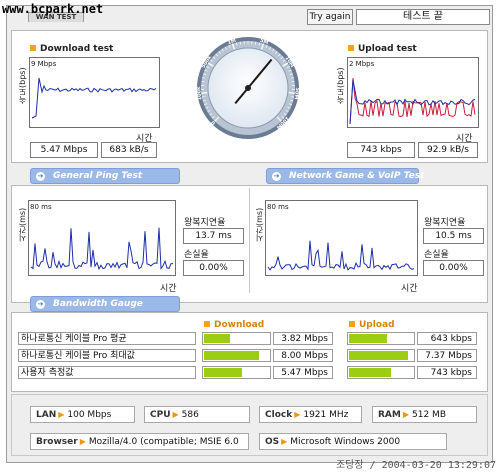  I want to click on browser-label: Browser, so click(57, 442).